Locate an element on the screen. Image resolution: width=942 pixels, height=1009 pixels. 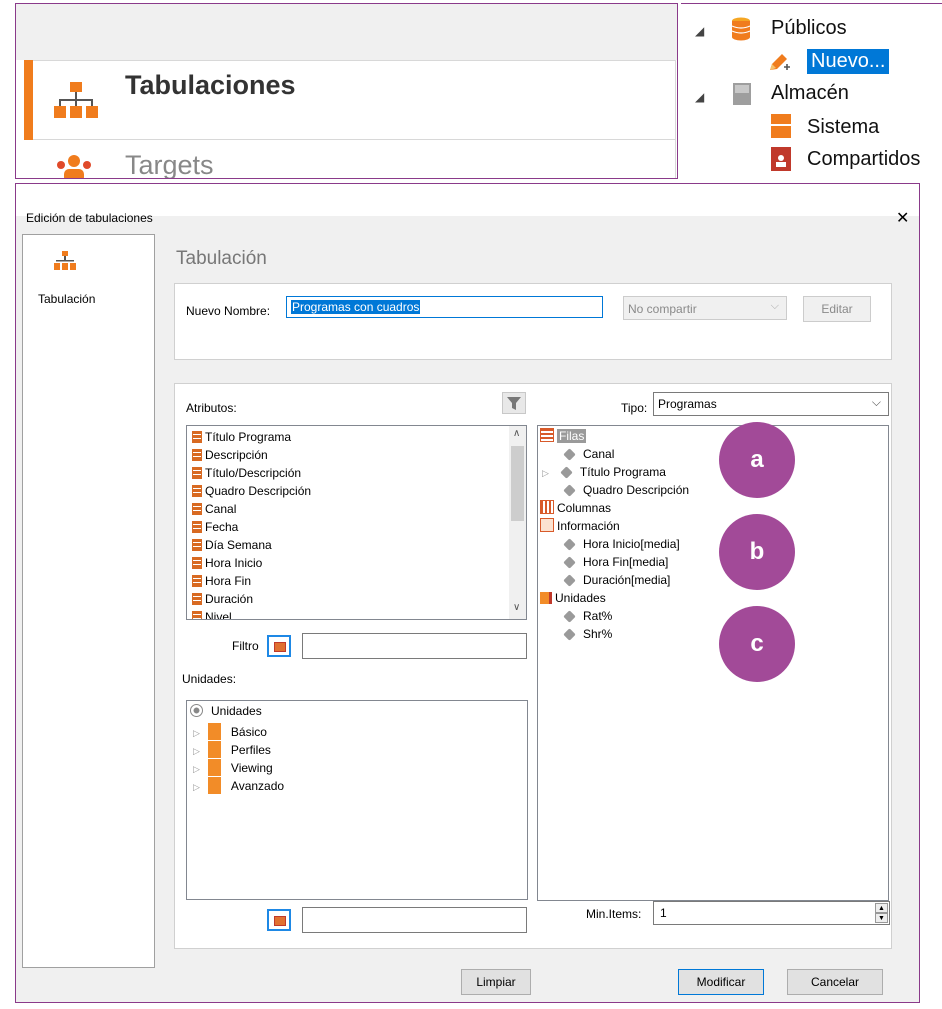
units-arrow-icon is located at coordinates (546, 598).